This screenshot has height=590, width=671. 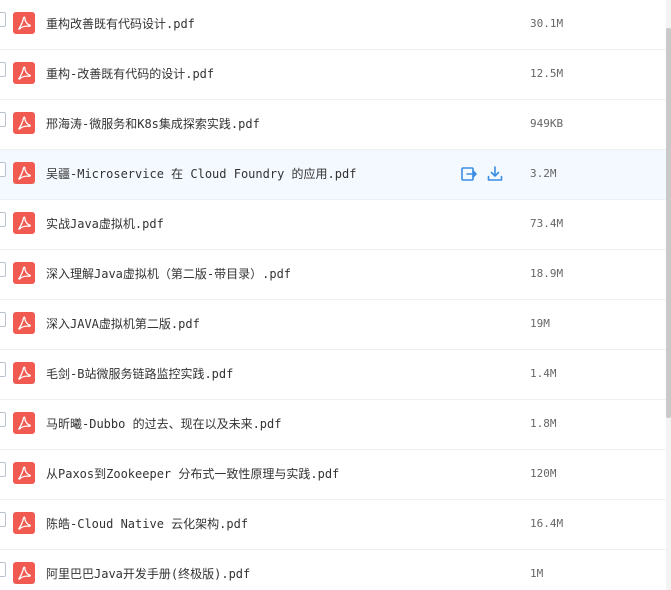 What do you see at coordinates (543, 173) in the screenshot?
I see `file-size: 3.2M` at bounding box center [543, 173].